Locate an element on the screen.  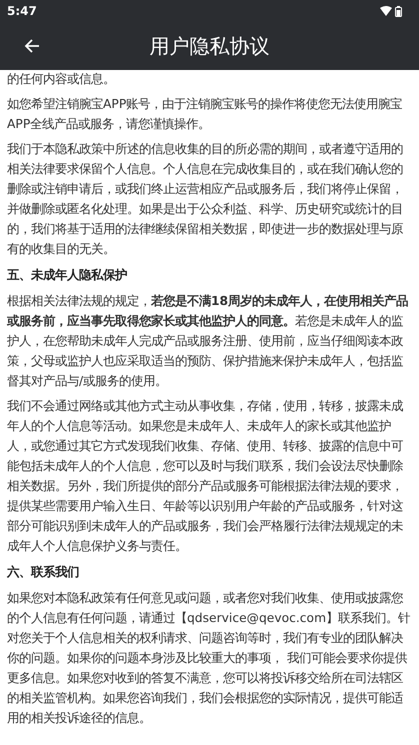
paragraph: 我们于本隐私政策中所述的信息收集的目的所必需的期间，或者遵守适用的相关法律要求保留个人信息。个人信息在完成收集目的，或在我们确认您的删除或注销申请后，或我们终止运营相应产品或服务后，我们将停止保留，并做删除或匿名化处理。如果是出于公众利益、科学、历史研究或统计的目的，我们将基于适用的法律继续保留相关数据，即使进一步的数据处理与原有的收集目的无关。 is located at coordinates (205, 199).